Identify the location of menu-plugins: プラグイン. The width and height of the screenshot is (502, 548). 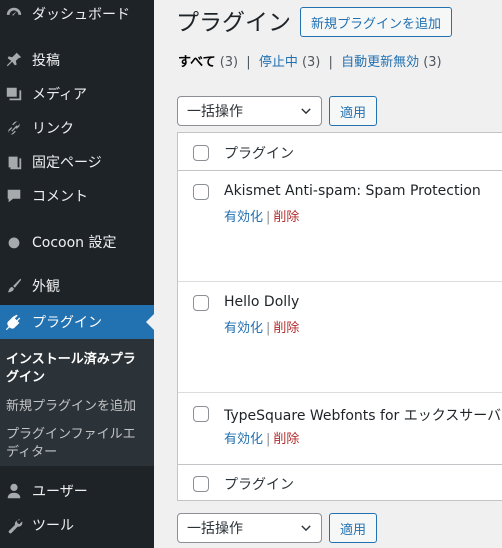
(77, 322).